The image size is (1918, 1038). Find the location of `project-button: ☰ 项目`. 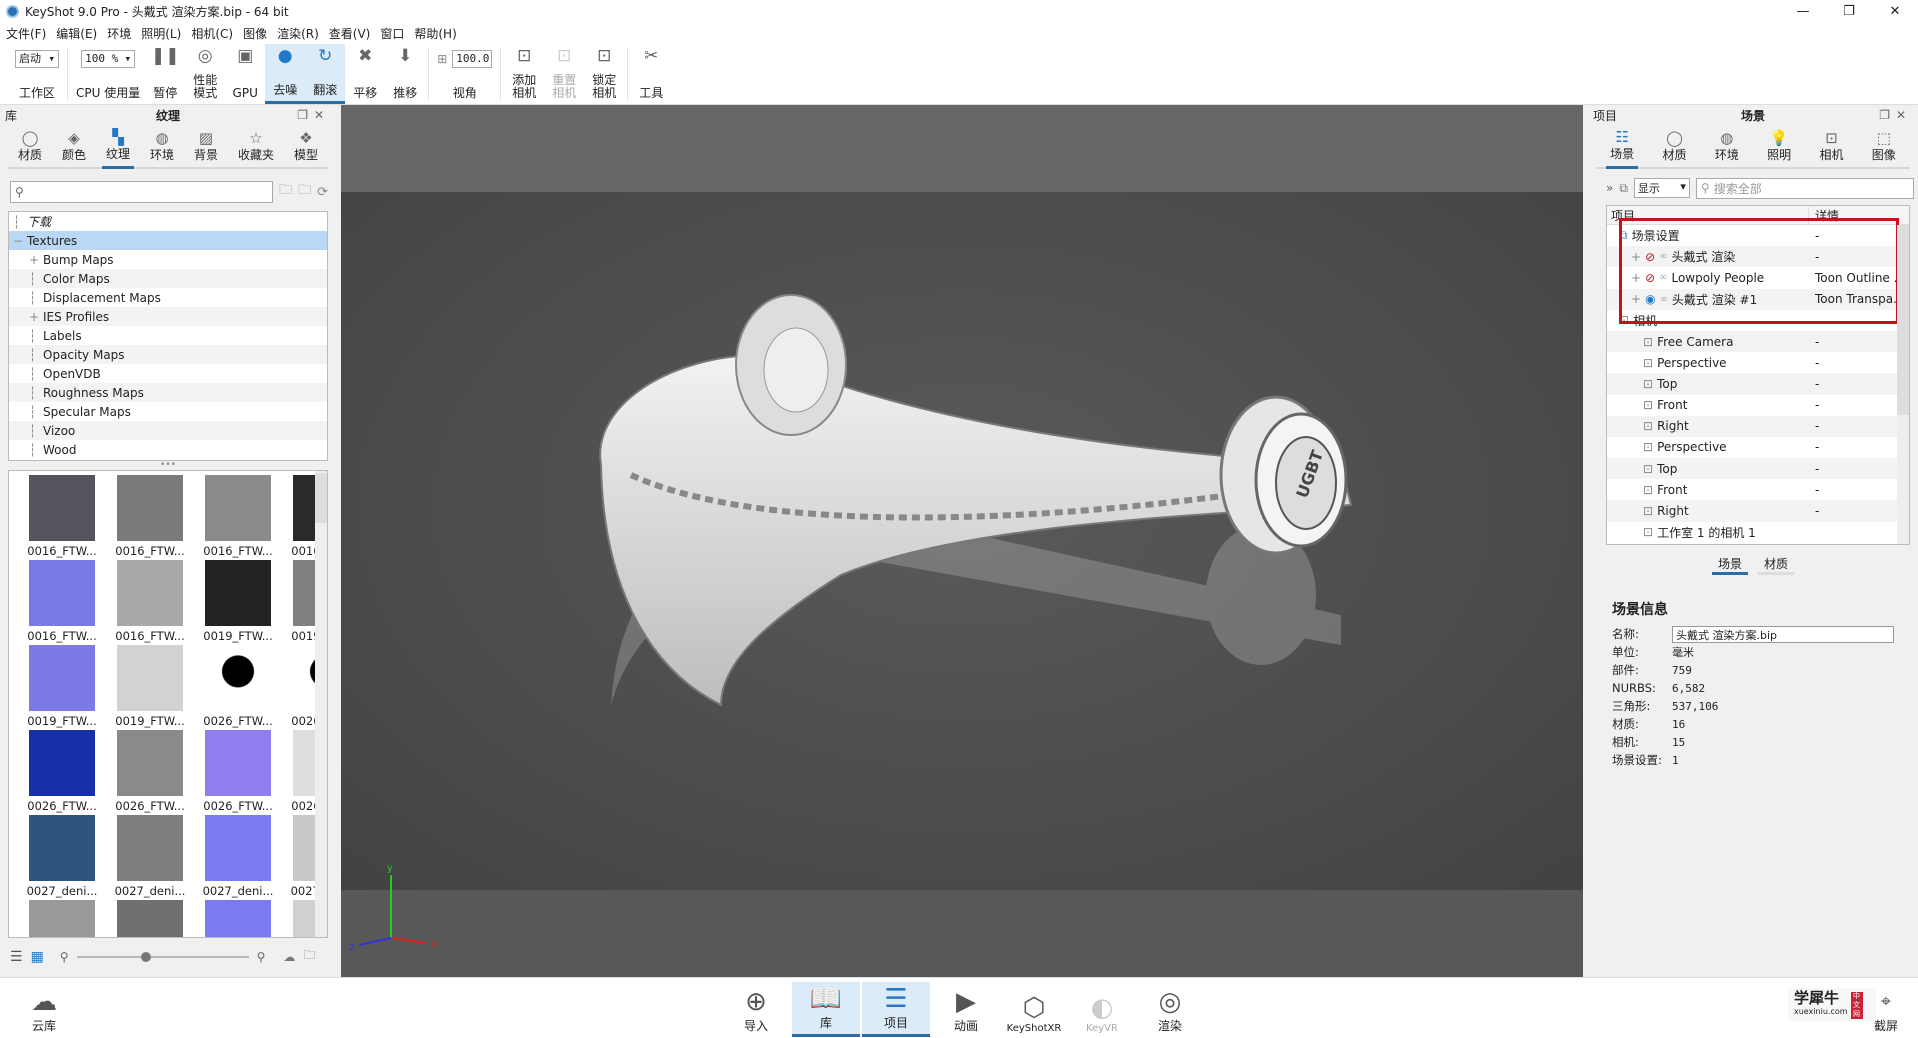

project-button: ☰ 项目 is located at coordinates (896, 1009).